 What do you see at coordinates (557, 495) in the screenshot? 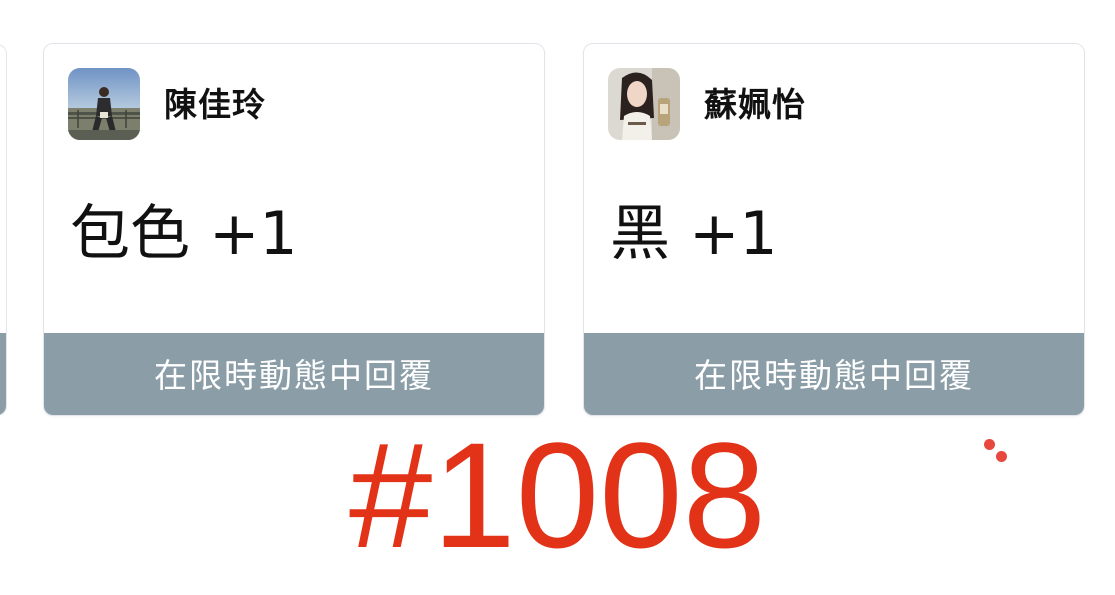
I see `order-number-overlay: #1008` at bounding box center [557, 495].